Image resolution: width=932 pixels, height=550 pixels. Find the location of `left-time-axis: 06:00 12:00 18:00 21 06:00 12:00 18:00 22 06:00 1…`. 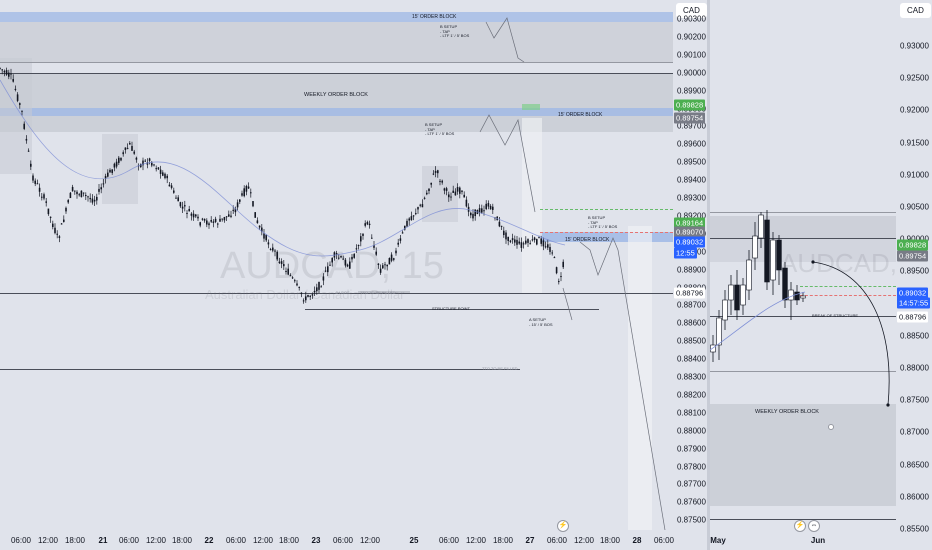

left-time-axis: 06:00 12:00 18:00 21 06:00 12:00 18:00 22 06:00 1… is located at coordinates (337, 540).